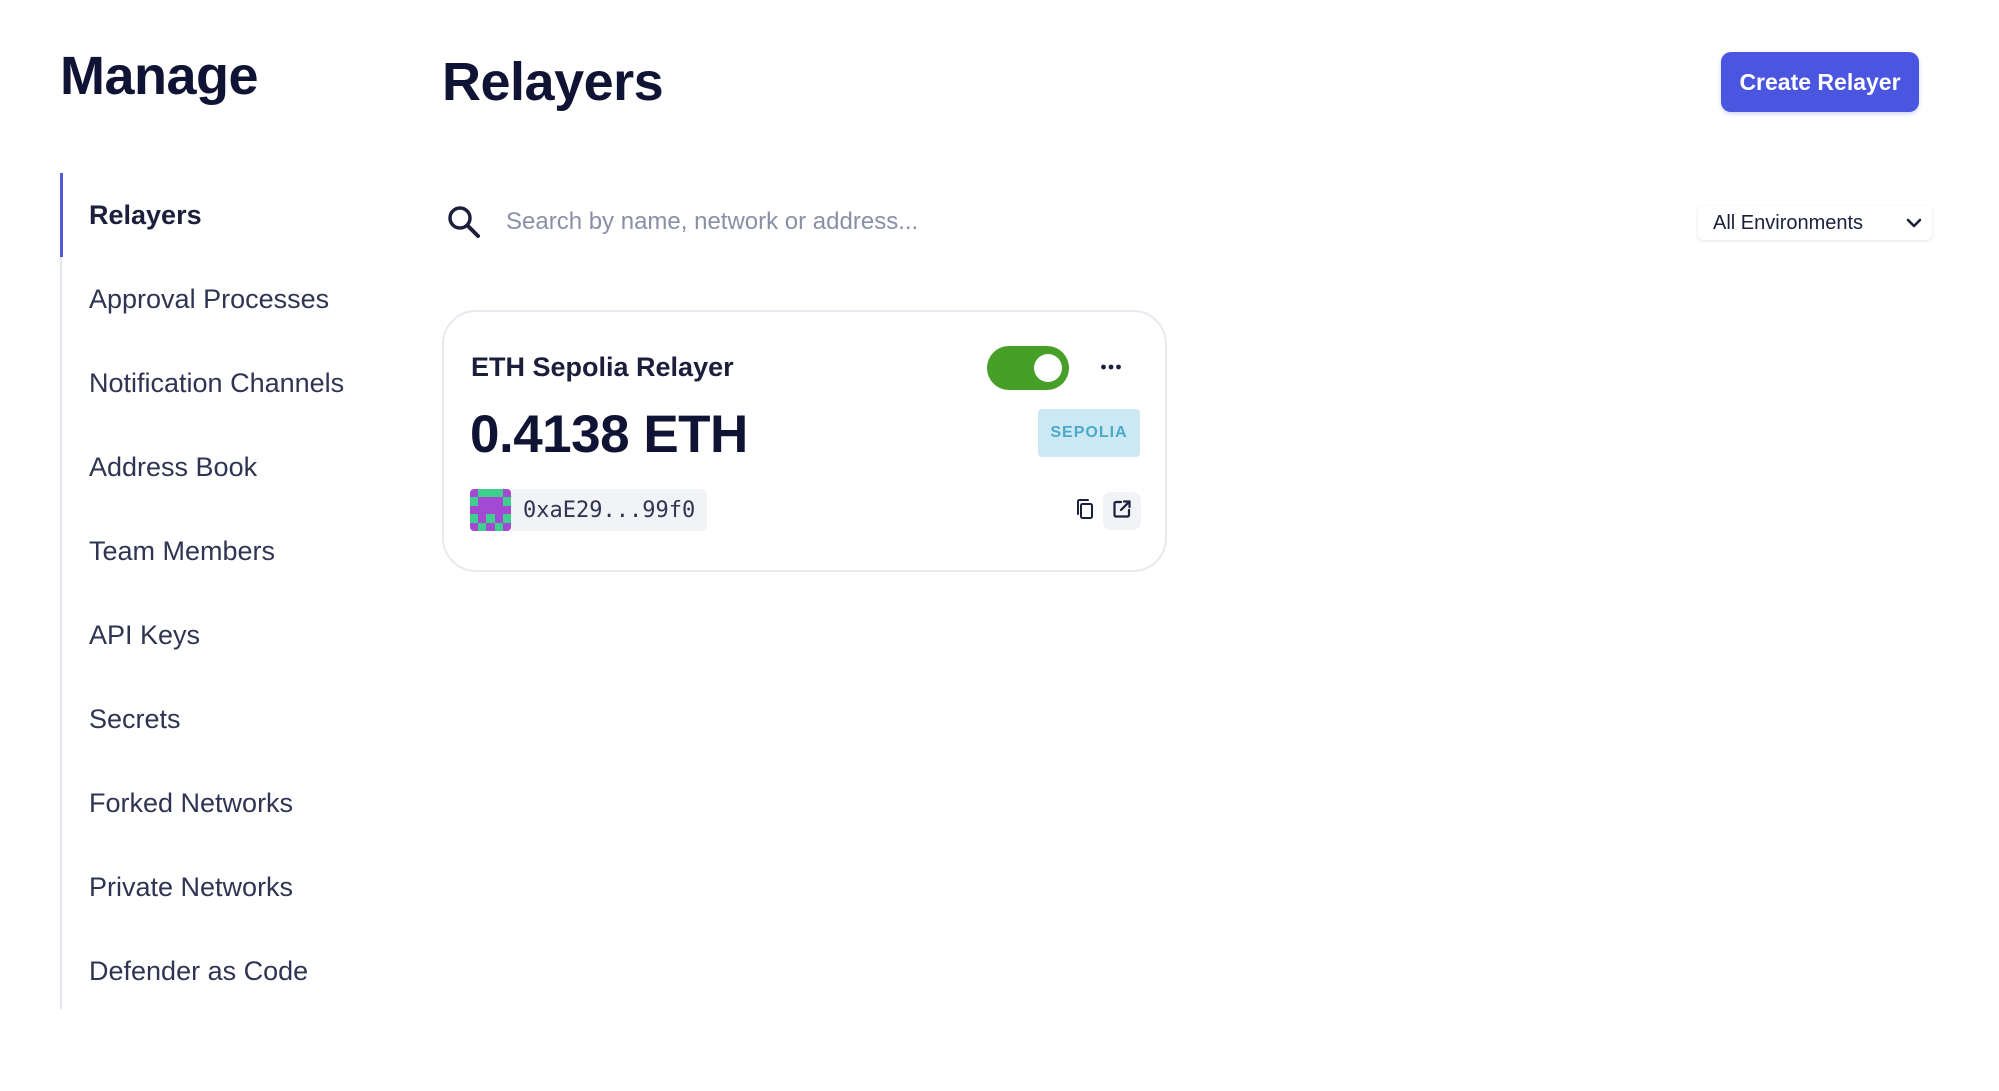  What do you see at coordinates (1048, 368) in the screenshot?
I see `toggle-knob` at bounding box center [1048, 368].